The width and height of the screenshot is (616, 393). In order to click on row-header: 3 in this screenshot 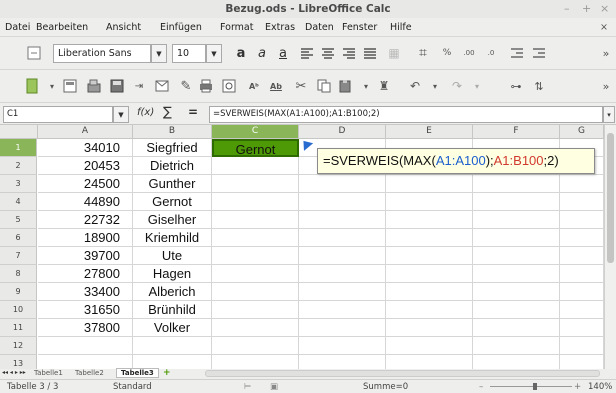, I will do `click(18, 184)`.